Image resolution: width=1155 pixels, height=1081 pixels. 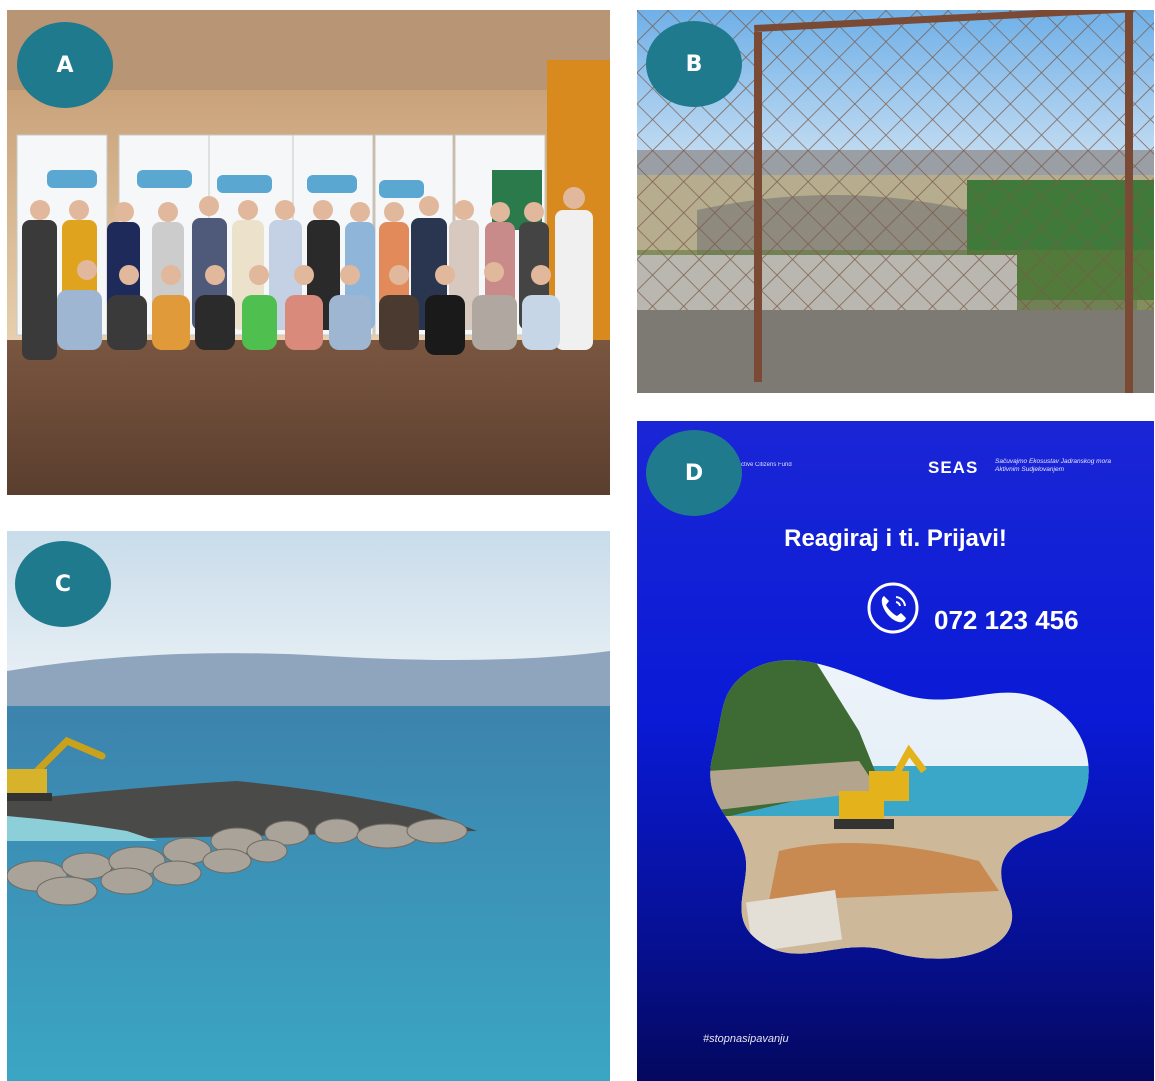 What do you see at coordinates (893, 608) in the screenshot?
I see `phone-icon` at bounding box center [893, 608].